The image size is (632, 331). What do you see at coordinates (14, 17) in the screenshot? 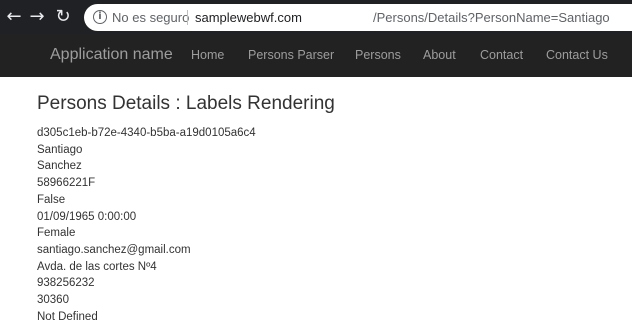
I see `back-arrow-icon: ←` at bounding box center [14, 17].